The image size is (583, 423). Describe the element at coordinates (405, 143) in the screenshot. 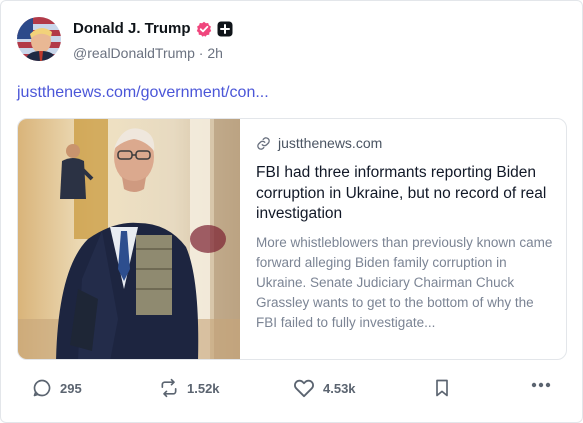

I see `card-domain-row: justthenews.com` at that location.